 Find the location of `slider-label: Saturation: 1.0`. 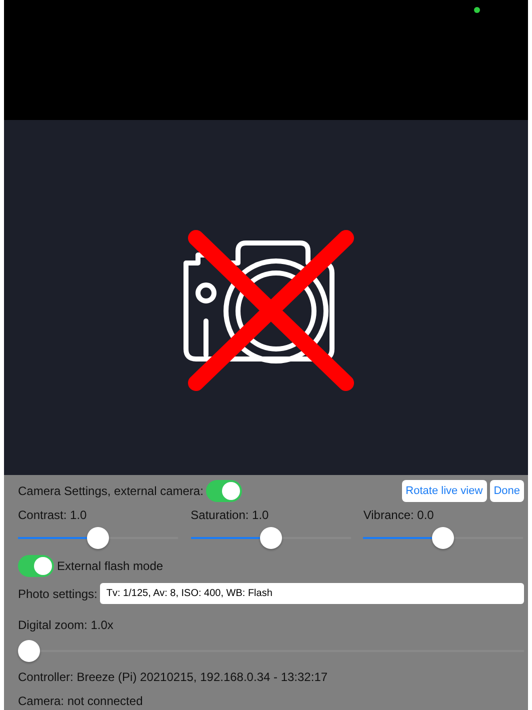

slider-label: Saturation: 1.0 is located at coordinates (230, 515).